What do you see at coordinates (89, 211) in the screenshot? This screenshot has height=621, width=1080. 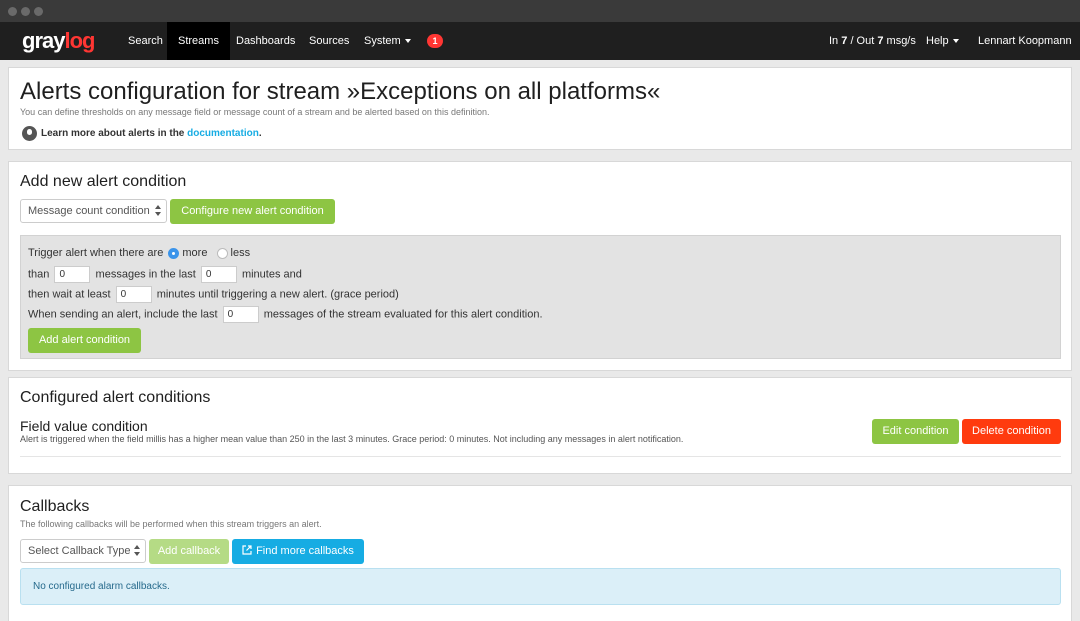 I see `condition-type-value: Message count condition` at bounding box center [89, 211].